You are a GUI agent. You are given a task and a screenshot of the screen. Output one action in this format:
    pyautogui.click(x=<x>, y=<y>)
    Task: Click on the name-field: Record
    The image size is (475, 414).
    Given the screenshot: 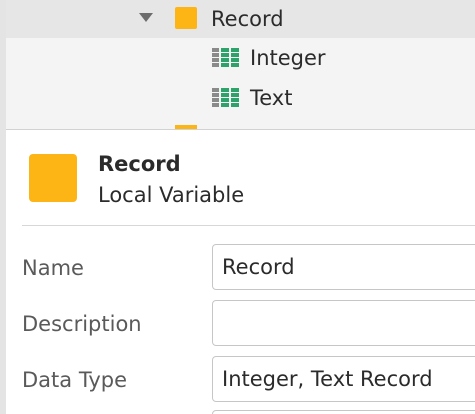 What is the action you would take?
    pyautogui.click(x=343, y=267)
    